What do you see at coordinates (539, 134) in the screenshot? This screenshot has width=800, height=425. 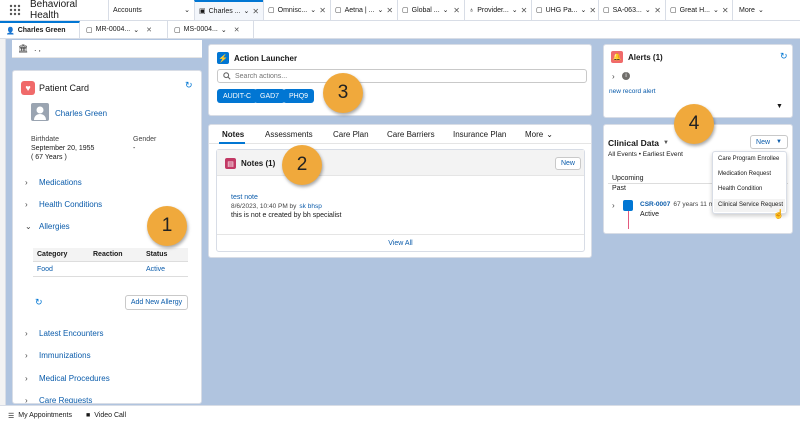 I see `tab-more: More ⌄` at bounding box center [539, 134].